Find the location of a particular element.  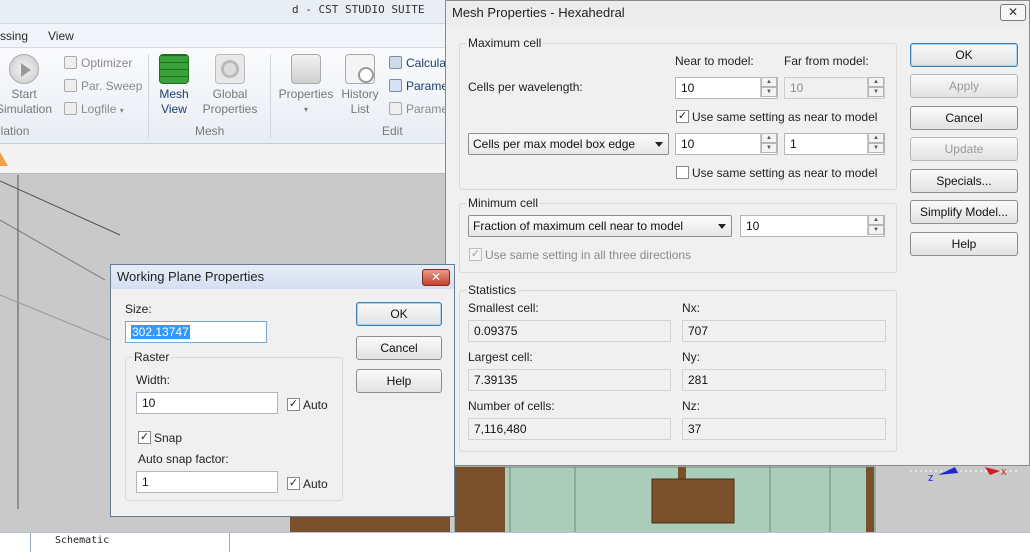

history-list-button: History List is located at coordinates (360, 85).